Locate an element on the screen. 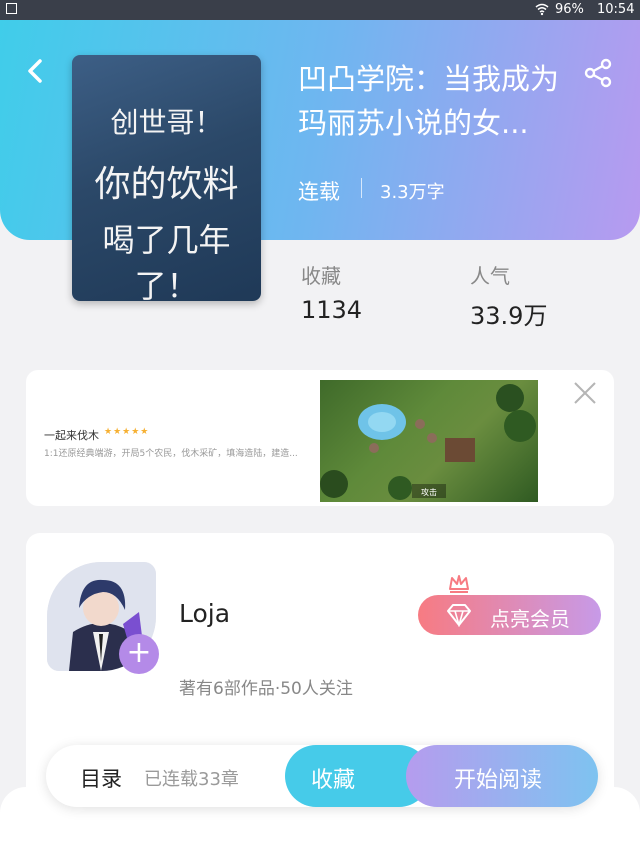 This screenshot has height=853, width=640. activate-vip-button: 点亮会员 is located at coordinates (509, 605).